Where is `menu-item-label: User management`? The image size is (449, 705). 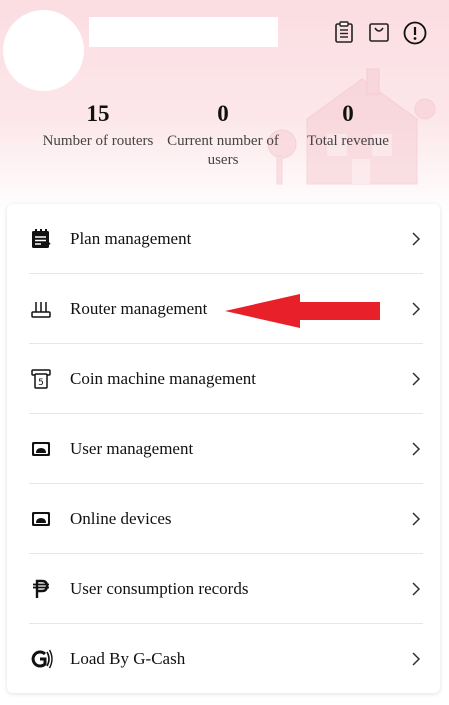
menu-item-label: User management is located at coordinates (132, 448).